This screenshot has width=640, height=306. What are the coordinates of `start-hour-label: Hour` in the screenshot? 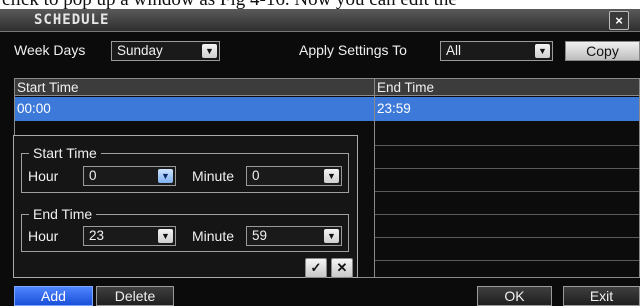 It's located at (43, 176).